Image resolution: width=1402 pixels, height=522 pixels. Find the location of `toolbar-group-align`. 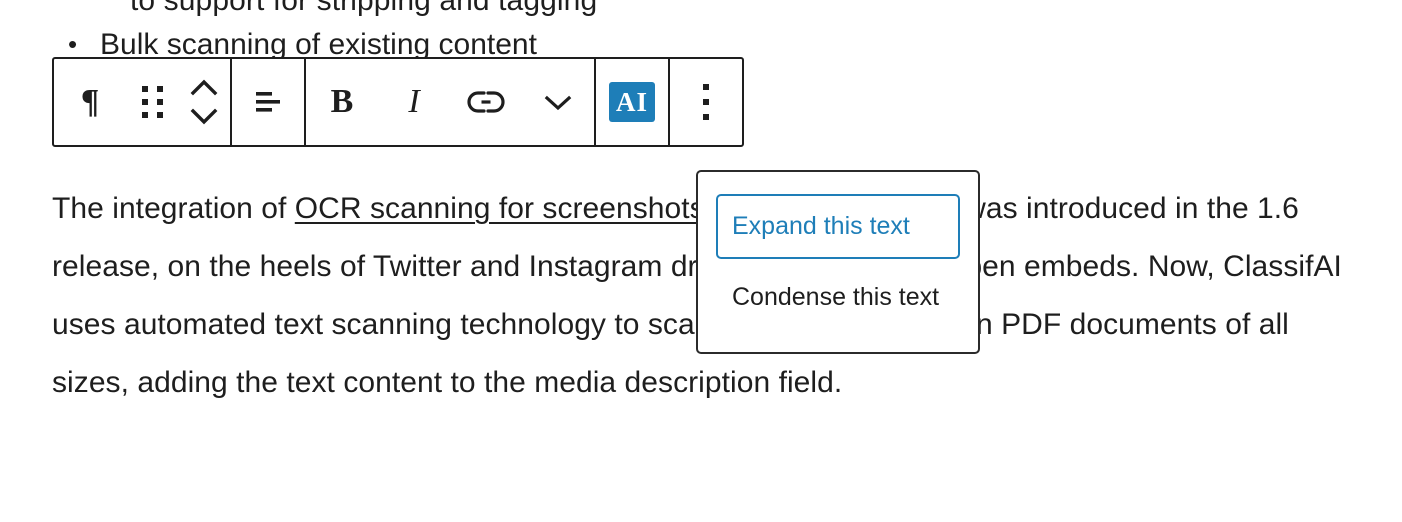

toolbar-group-align is located at coordinates (269, 102).